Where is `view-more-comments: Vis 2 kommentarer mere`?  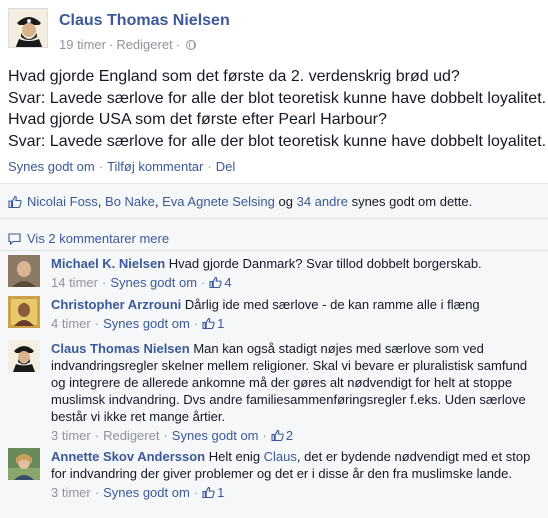
view-more-comments: Vis 2 kommentarer mere is located at coordinates (88, 238).